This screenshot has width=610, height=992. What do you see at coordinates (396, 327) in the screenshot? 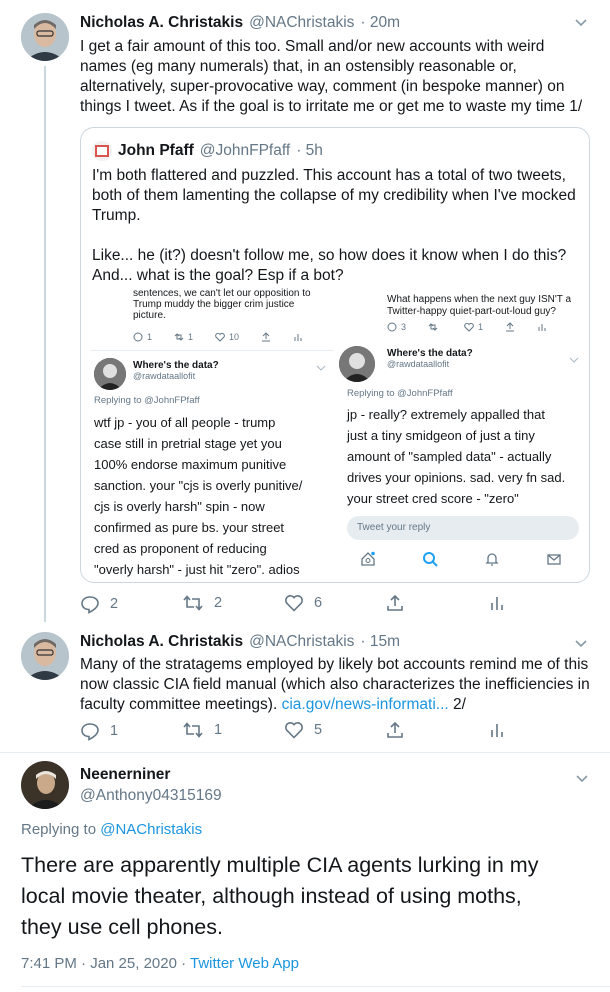
I see `reply-icon: 3` at bounding box center [396, 327].